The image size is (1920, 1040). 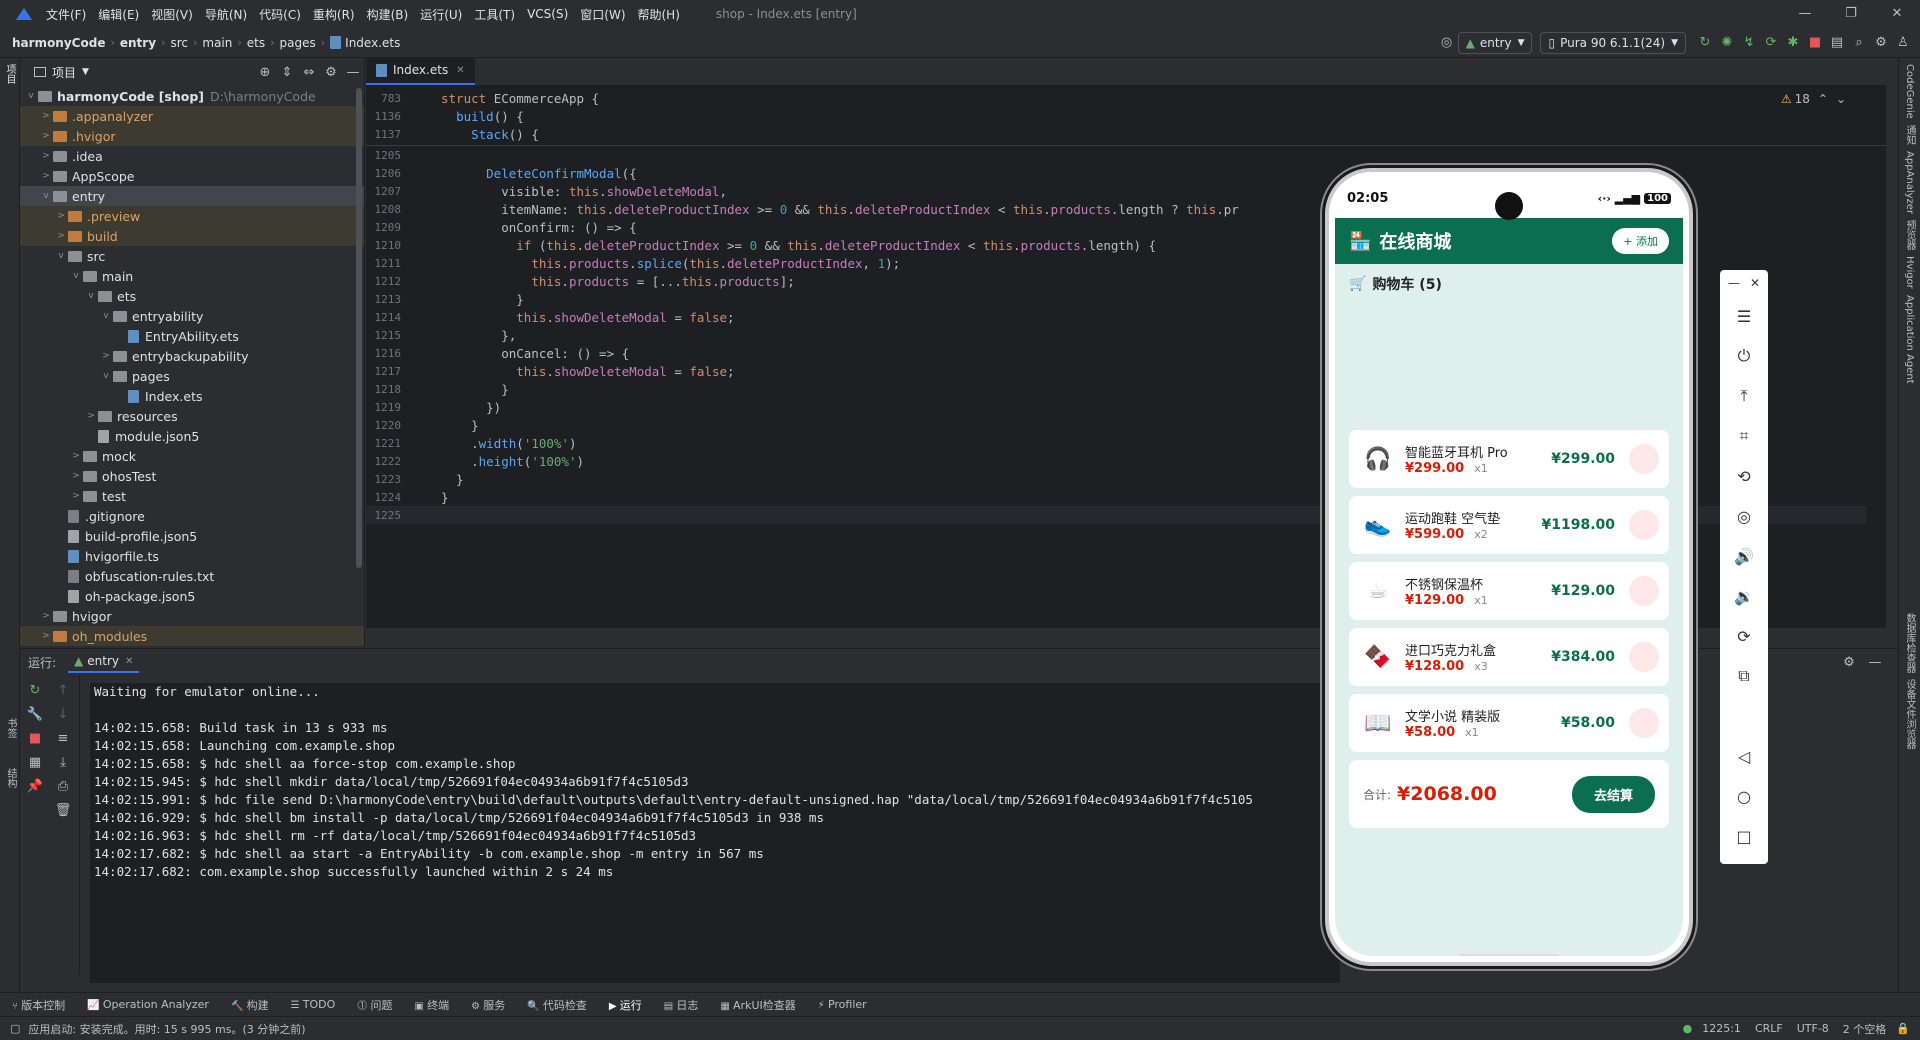 I want to click on tree-node: v src, so click(x=192, y=256).